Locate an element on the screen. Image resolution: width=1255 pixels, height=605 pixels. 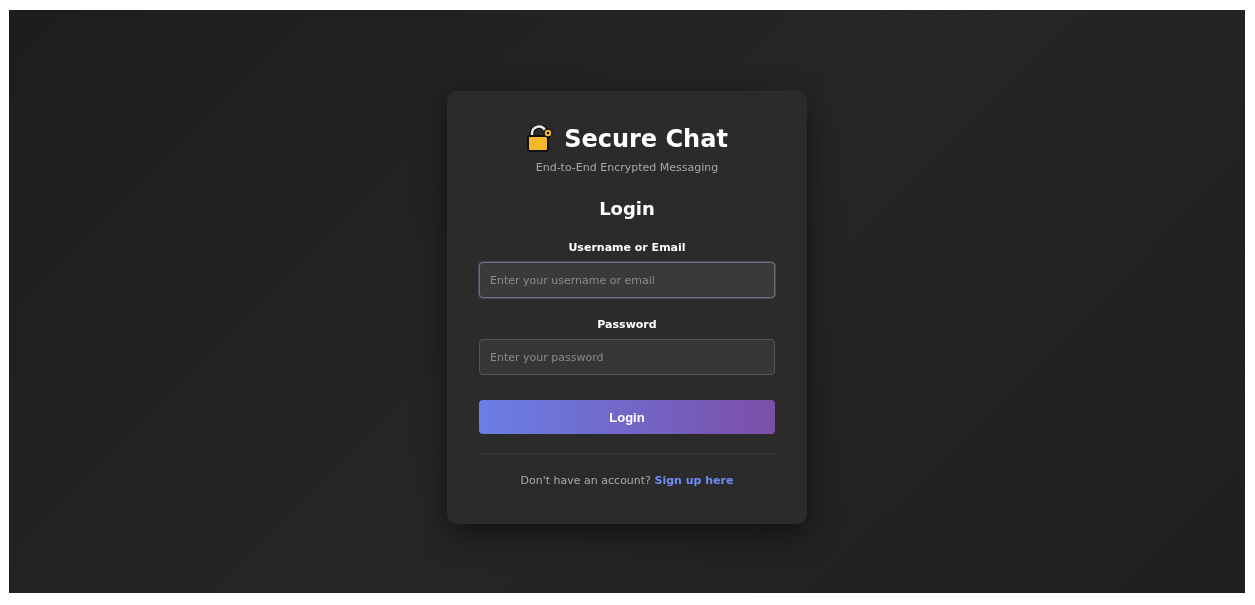
login-button: Login is located at coordinates (627, 417).